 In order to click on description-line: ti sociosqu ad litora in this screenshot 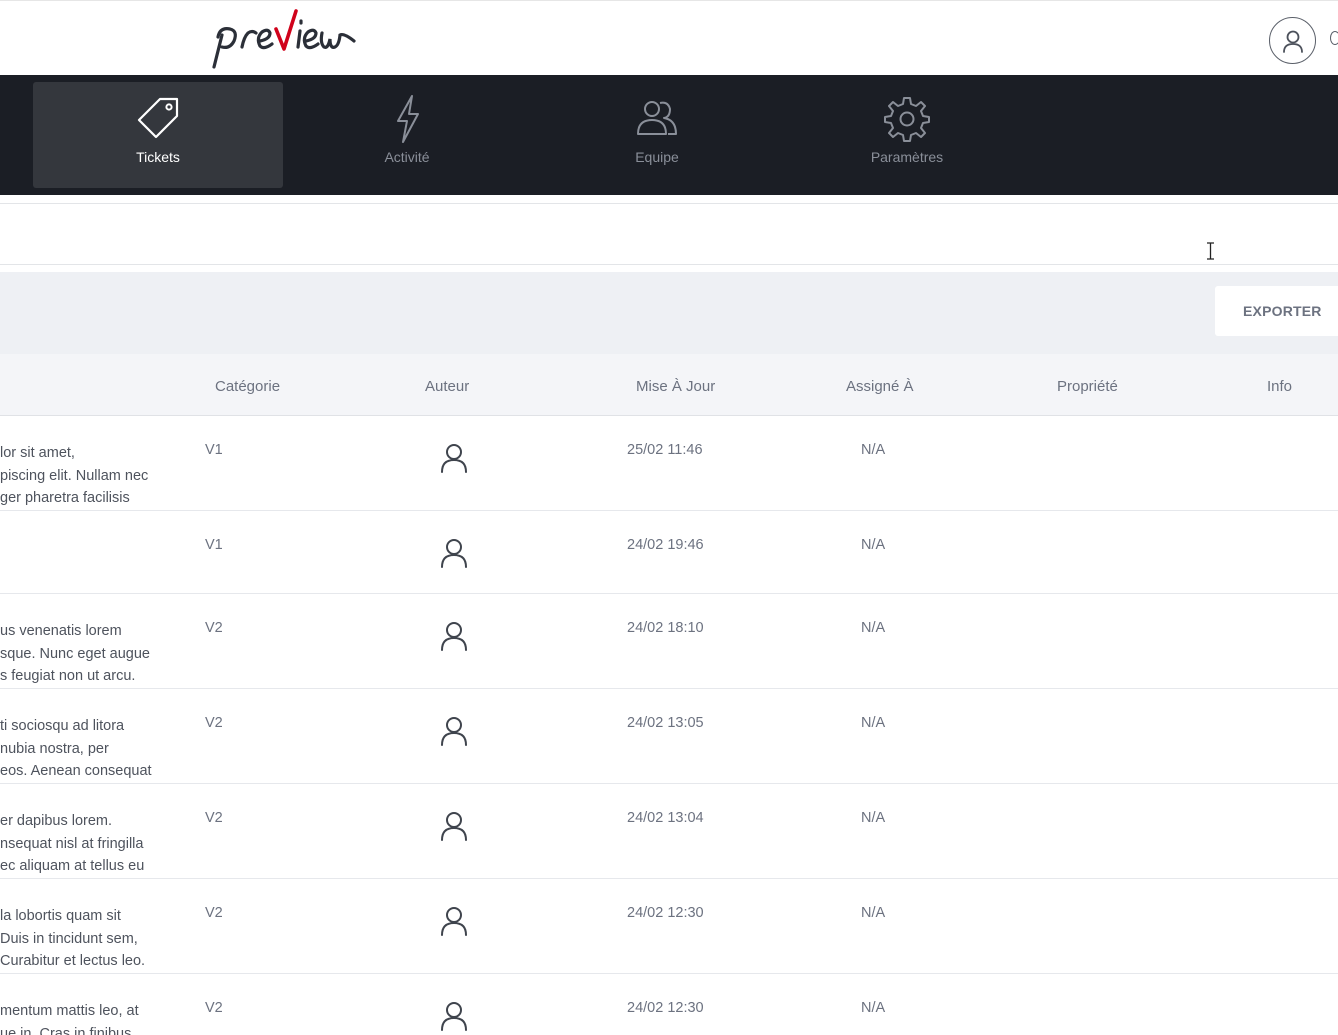, I will do `click(62, 726)`.